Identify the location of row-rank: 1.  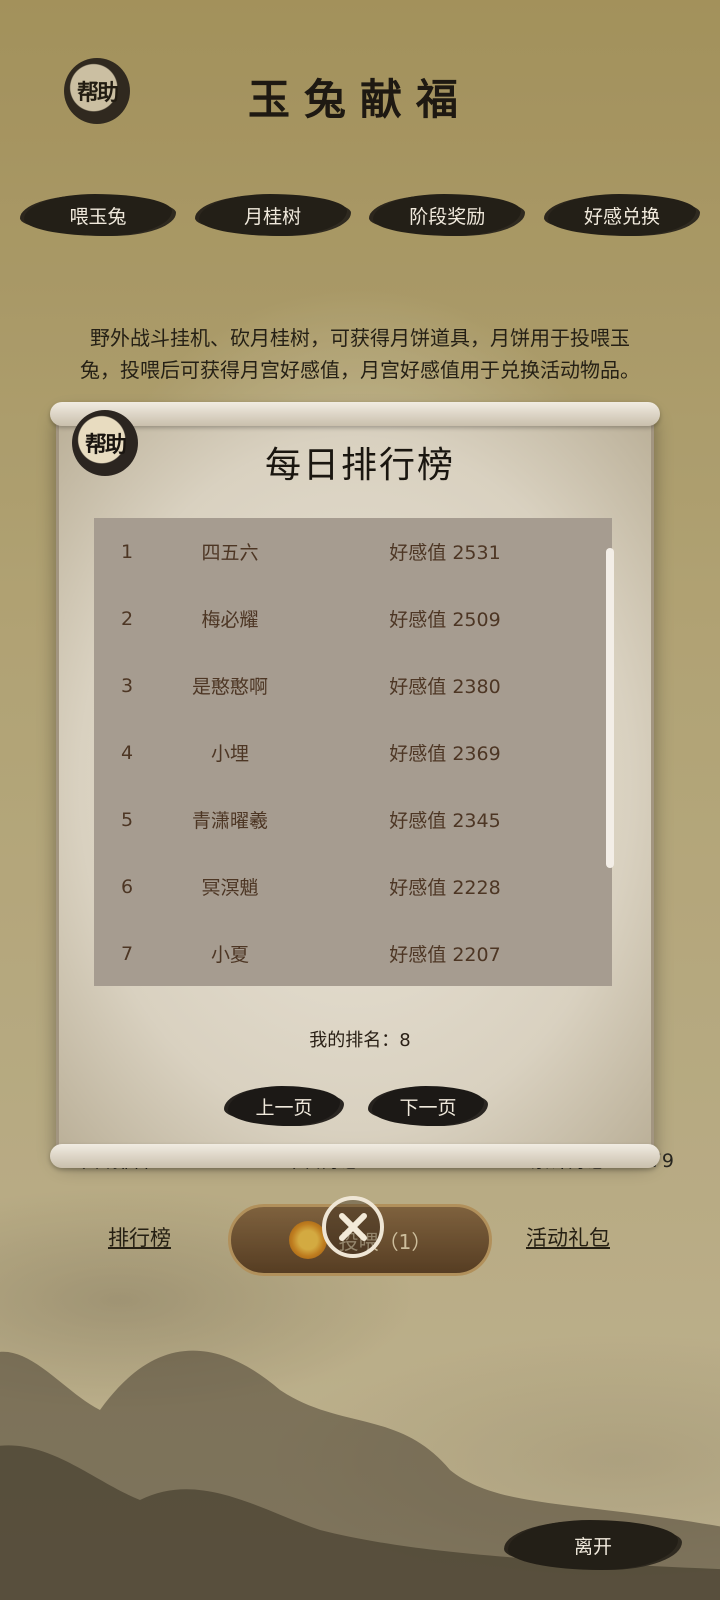
(127, 551).